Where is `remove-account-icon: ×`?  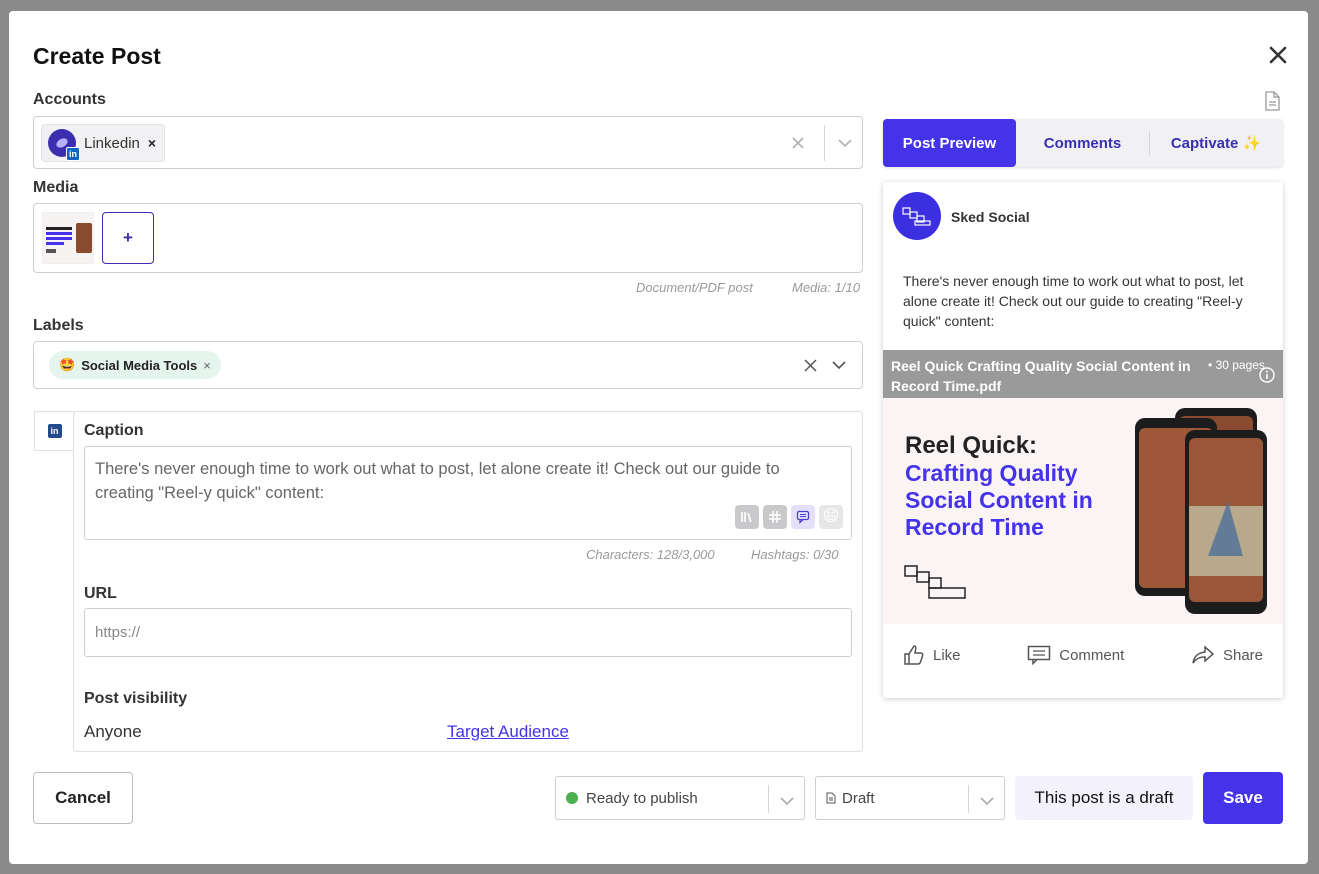
remove-account-icon: × is located at coordinates (152, 143).